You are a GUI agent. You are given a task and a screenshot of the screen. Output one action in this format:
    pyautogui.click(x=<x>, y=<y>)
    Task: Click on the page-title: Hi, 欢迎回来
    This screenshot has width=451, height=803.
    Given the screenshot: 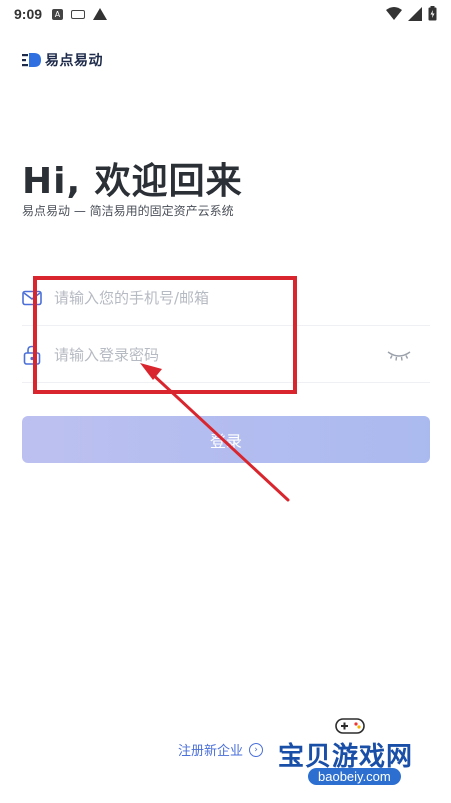 What is the action you would take?
    pyautogui.click(x=132, y=181)
    